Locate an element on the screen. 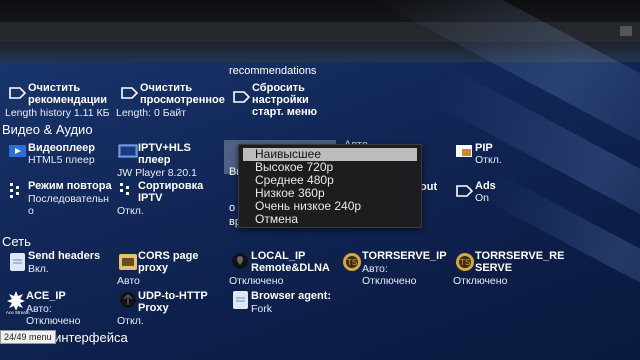  reset-start-menu-item: Сбросить настройки старт. меню is located at coordinates (287, 102).